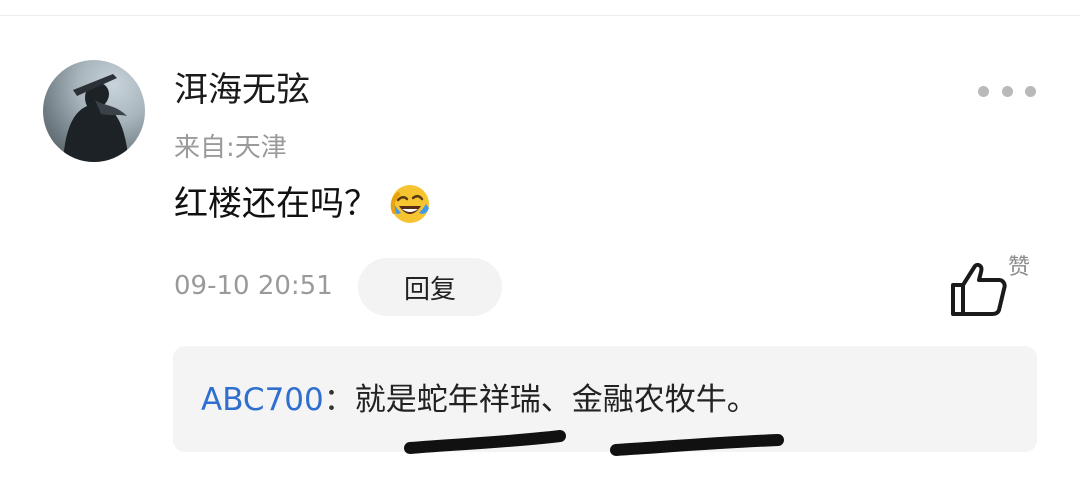 This screenshot has width=1080, height=496. I want to click on avatar, so click(94, 111).